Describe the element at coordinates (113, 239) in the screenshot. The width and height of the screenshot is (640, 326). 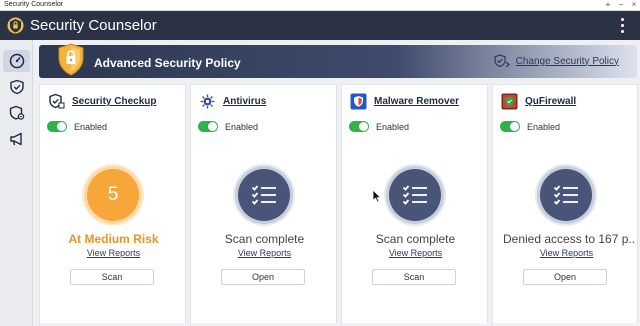
I see `status-text: At Medium Risk` at that location.